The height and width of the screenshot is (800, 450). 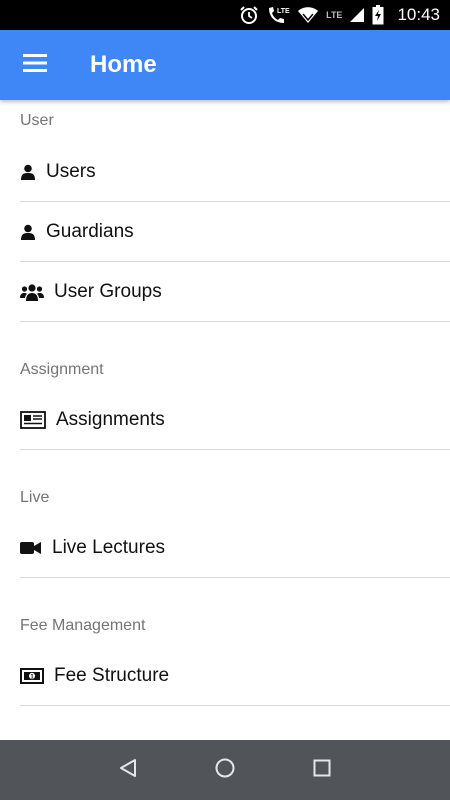 I want to click on home-icon, so click(x=225, y=770).